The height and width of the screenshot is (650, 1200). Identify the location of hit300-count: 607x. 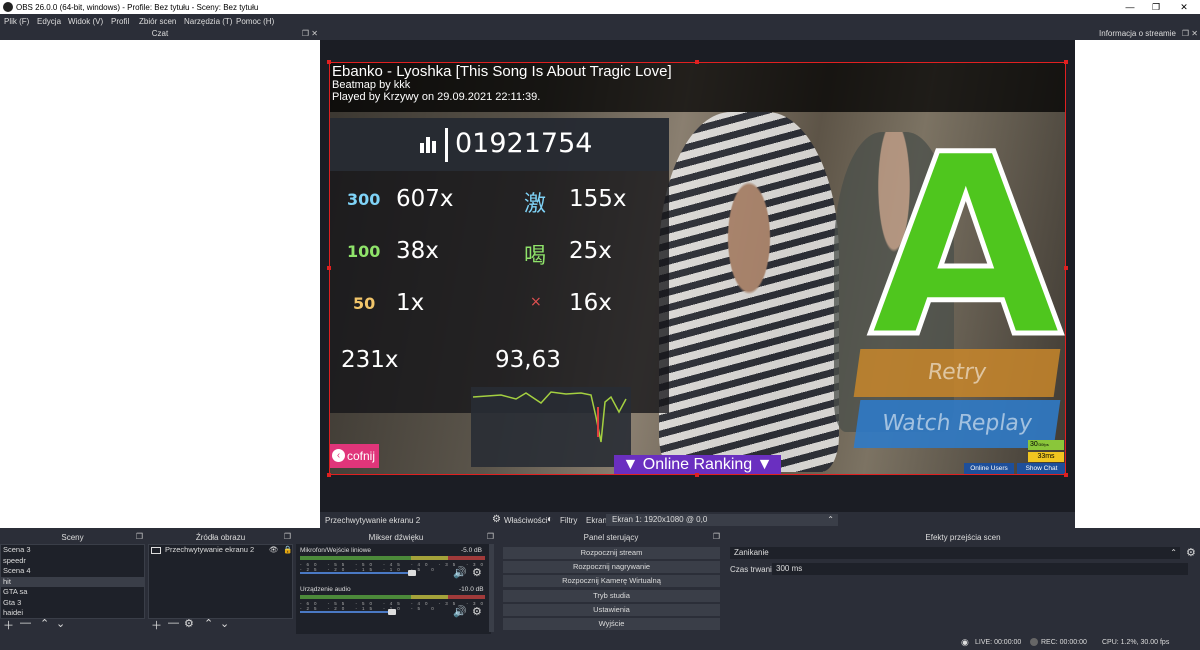
(425, 199).